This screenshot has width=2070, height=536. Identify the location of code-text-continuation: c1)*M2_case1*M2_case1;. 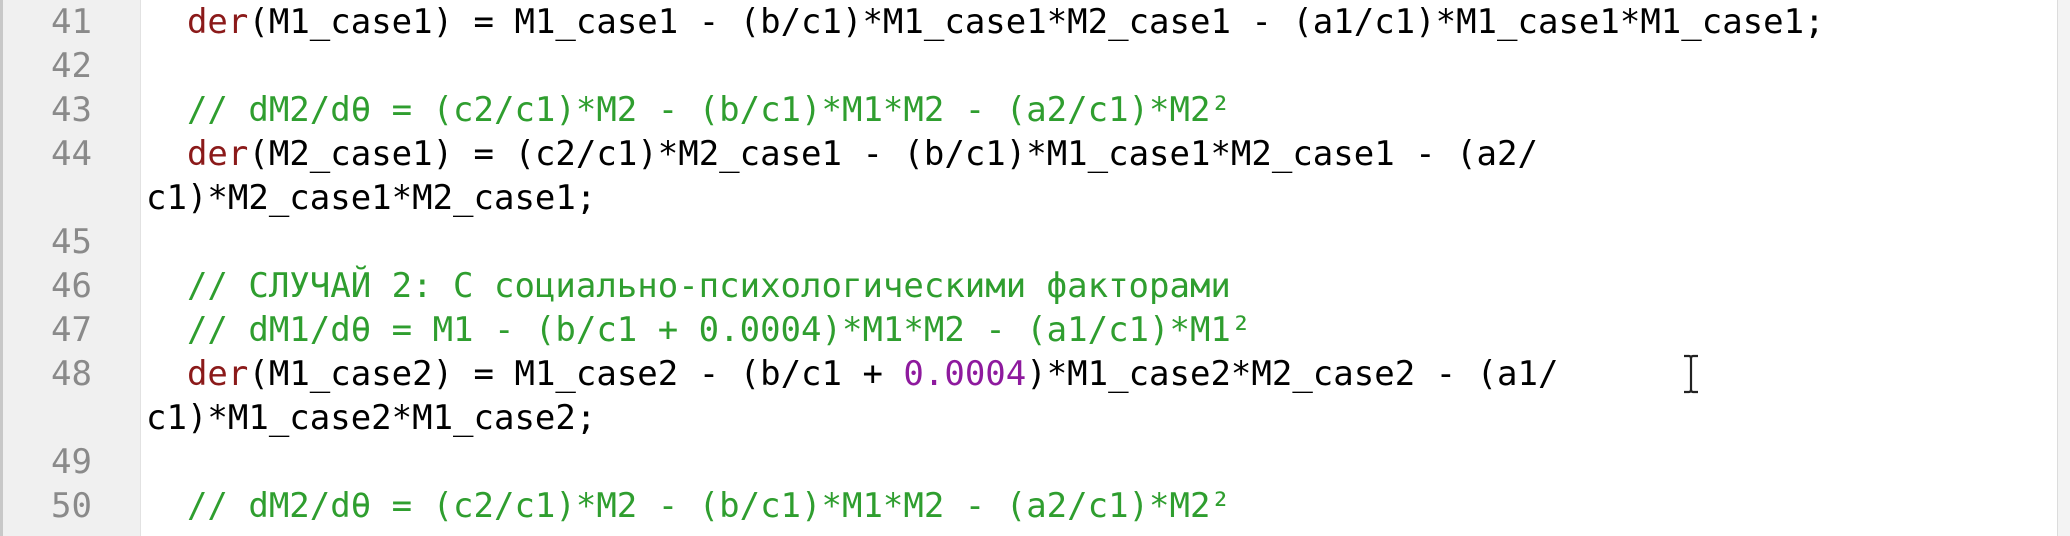
(371, 198).